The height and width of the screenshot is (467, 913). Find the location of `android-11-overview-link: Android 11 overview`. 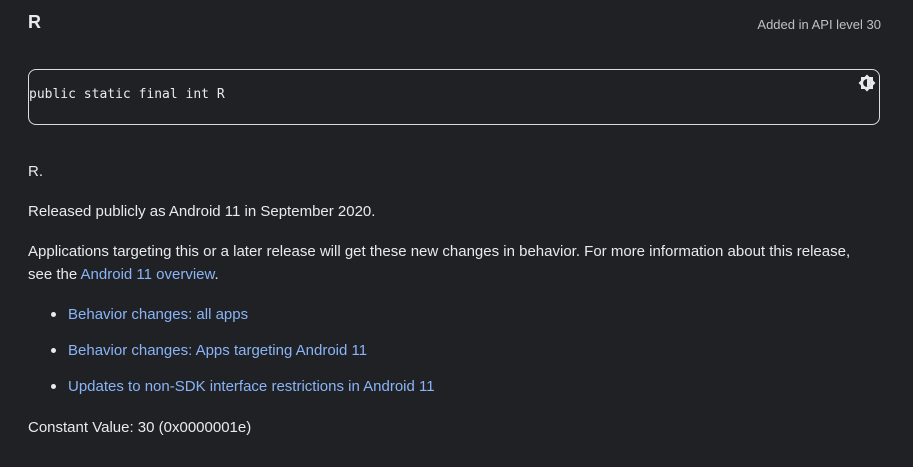

android-11-overview-link: Android 11 overview is located at coordinates (148, 274).